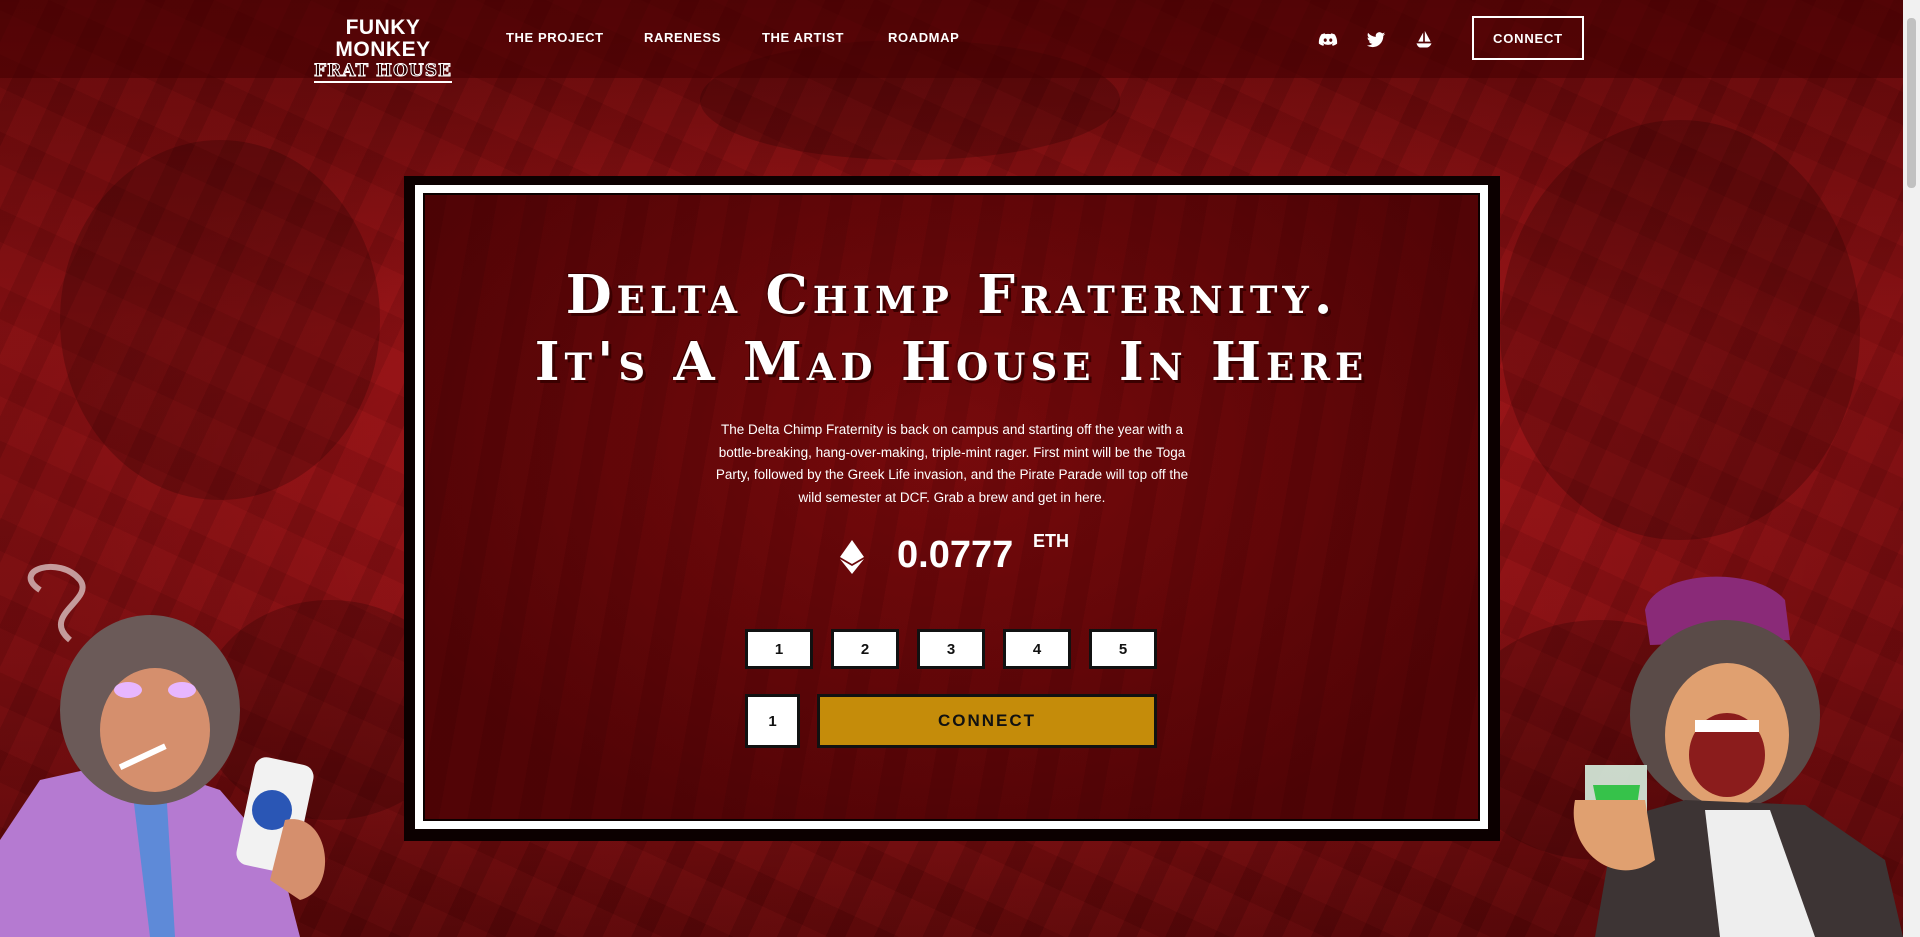 The height and width of the screenshot is (937, 1920). I want to click on mint-connect-button: CONNECT, so click(987, 721).